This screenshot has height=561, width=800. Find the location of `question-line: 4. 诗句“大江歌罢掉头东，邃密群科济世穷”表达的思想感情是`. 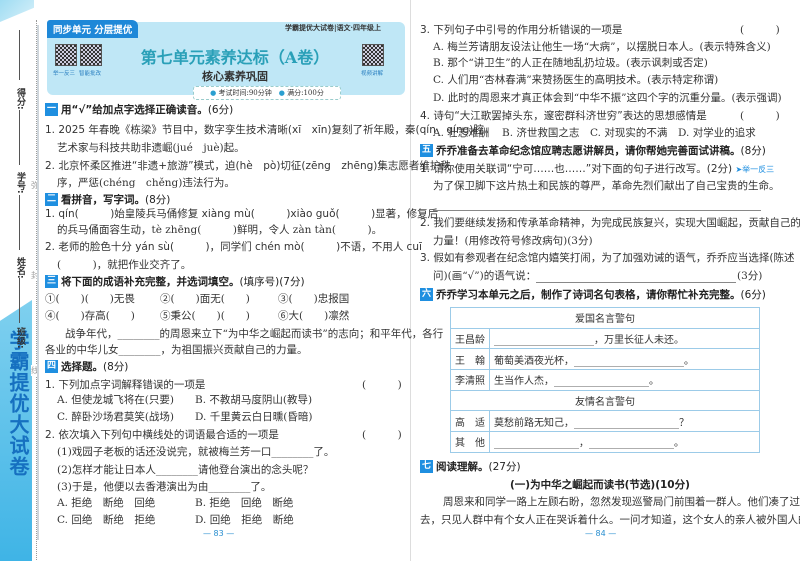

question-line: 4. 诗句“大江歌罢掉头东，邃密群科济世穷”表达的思想感情是 is located at coordinates (563, 116).